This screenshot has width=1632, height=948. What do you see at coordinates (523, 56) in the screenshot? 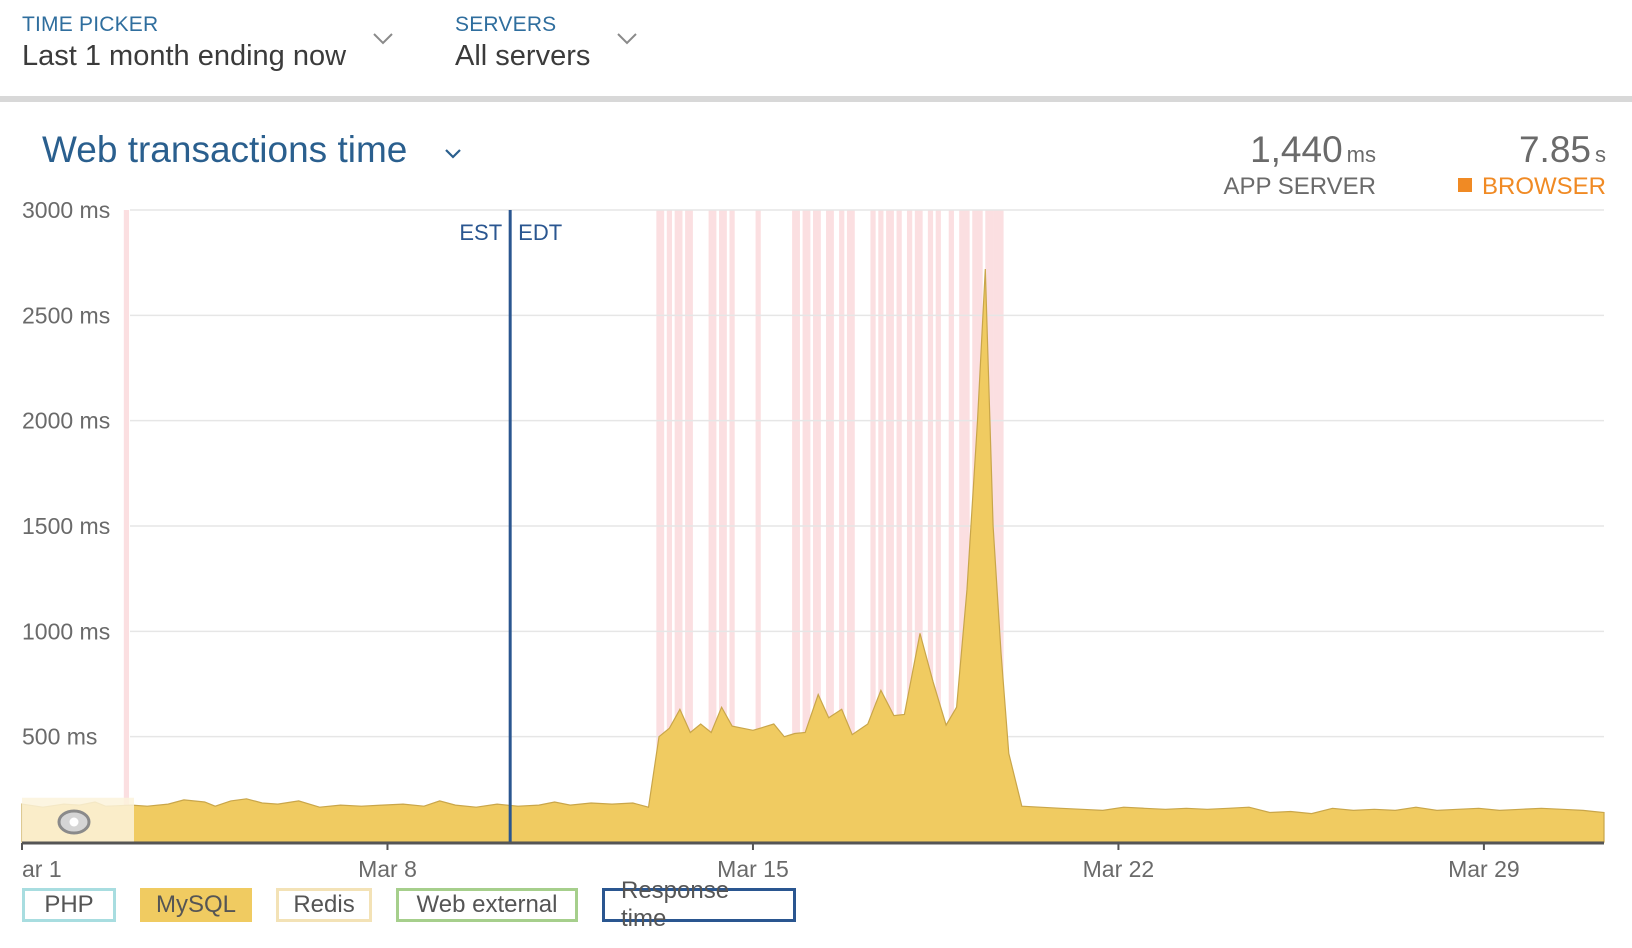
I see `servers-value: All servers` at bounding box center [523, 56].